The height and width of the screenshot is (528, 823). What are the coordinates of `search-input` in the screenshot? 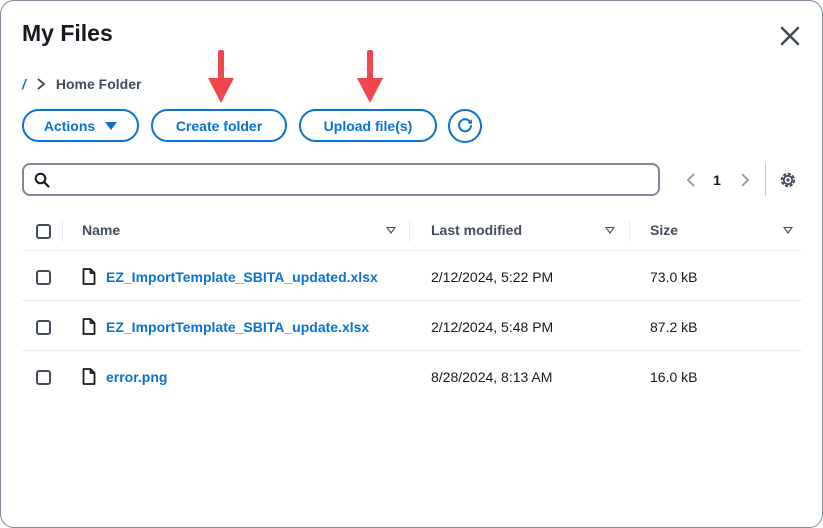 It's located at (353, 180).